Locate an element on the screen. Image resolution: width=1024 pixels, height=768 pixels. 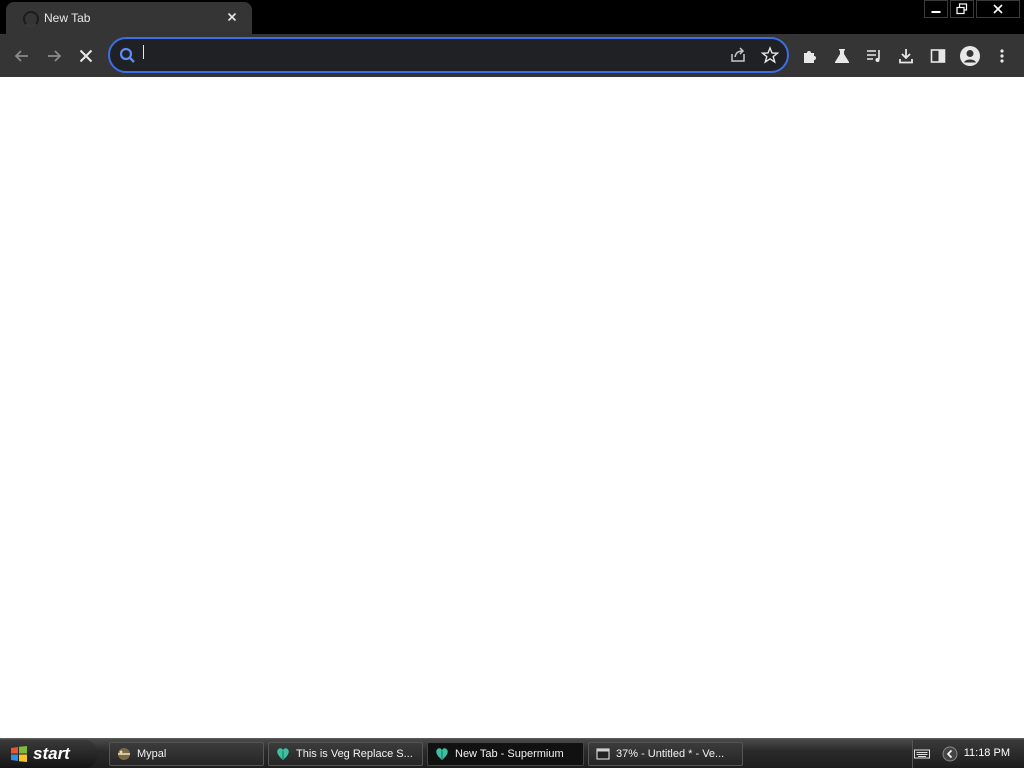
tab-strip: New Tab is located at coordinates (512, 17).